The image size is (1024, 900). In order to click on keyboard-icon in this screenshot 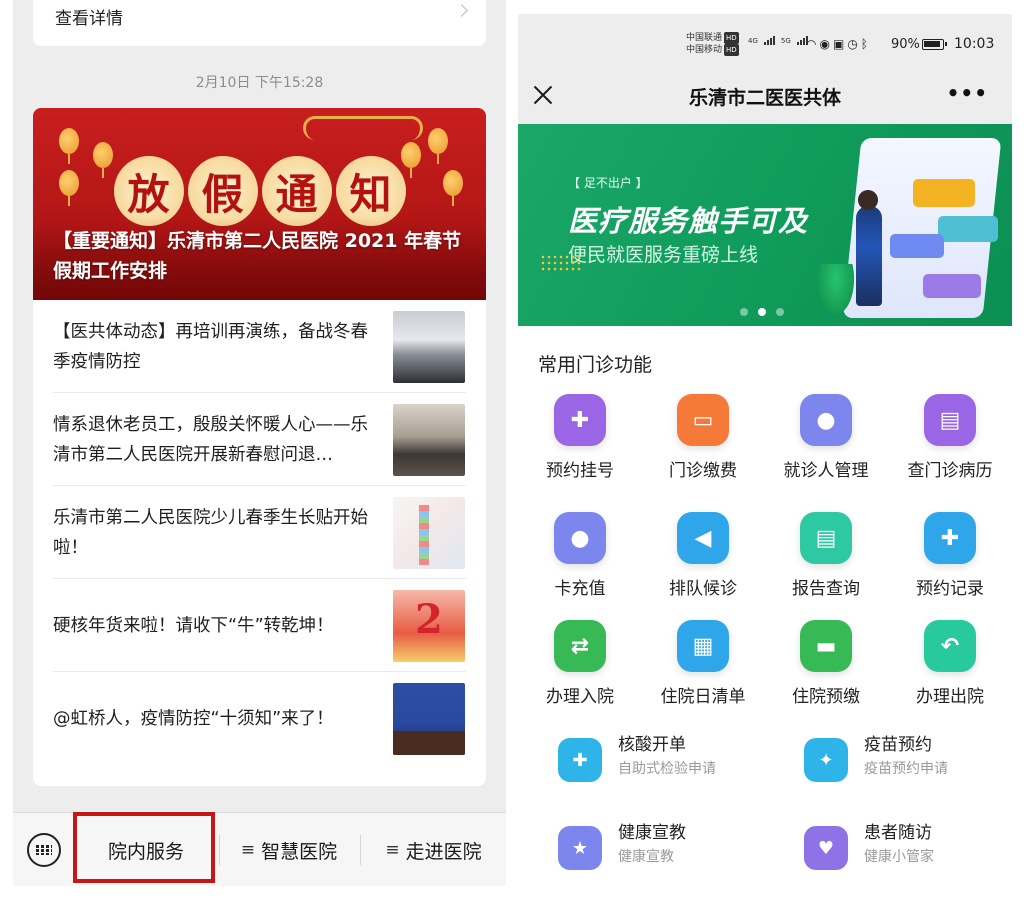, I will do `click(44, 850)`.